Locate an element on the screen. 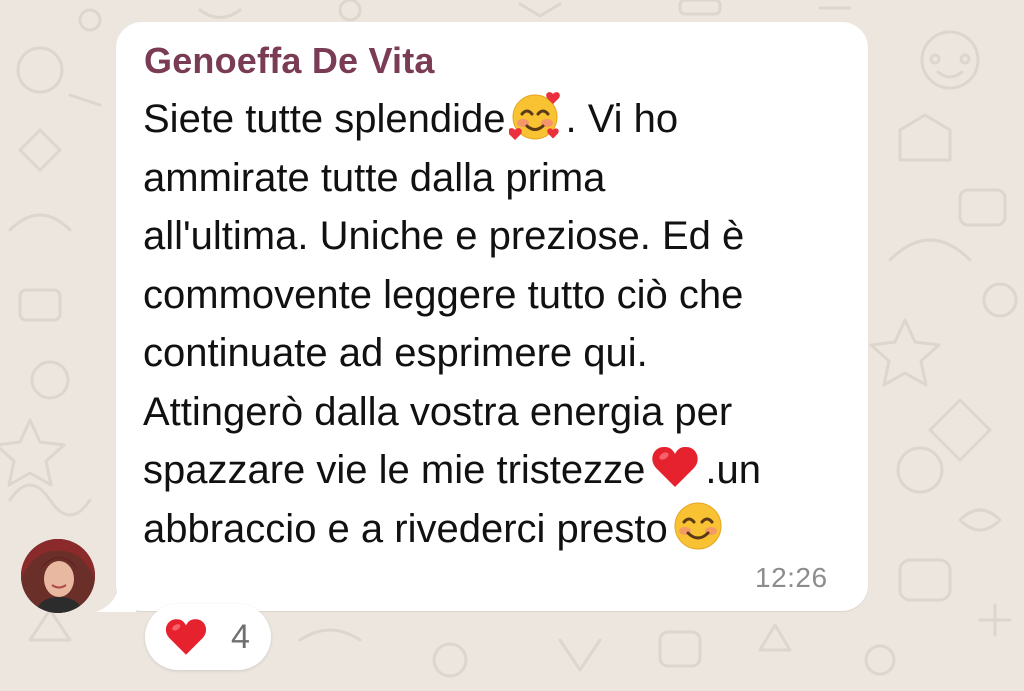 Image resolution: width=1024 pixels, height=691 pixels. message-line: all'ultima. Uniche e preziose. Ed è is located at coordinates (444, 236).